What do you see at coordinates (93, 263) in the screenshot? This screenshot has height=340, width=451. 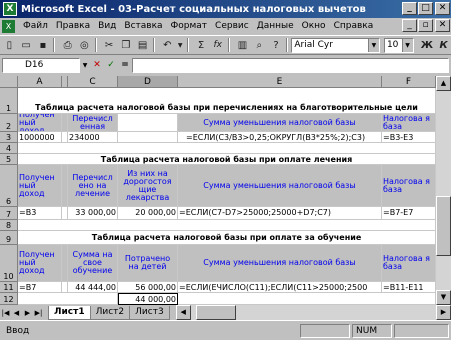 I see `header-cell: Сумма на свое обучение` at bounding box center [93, 263].